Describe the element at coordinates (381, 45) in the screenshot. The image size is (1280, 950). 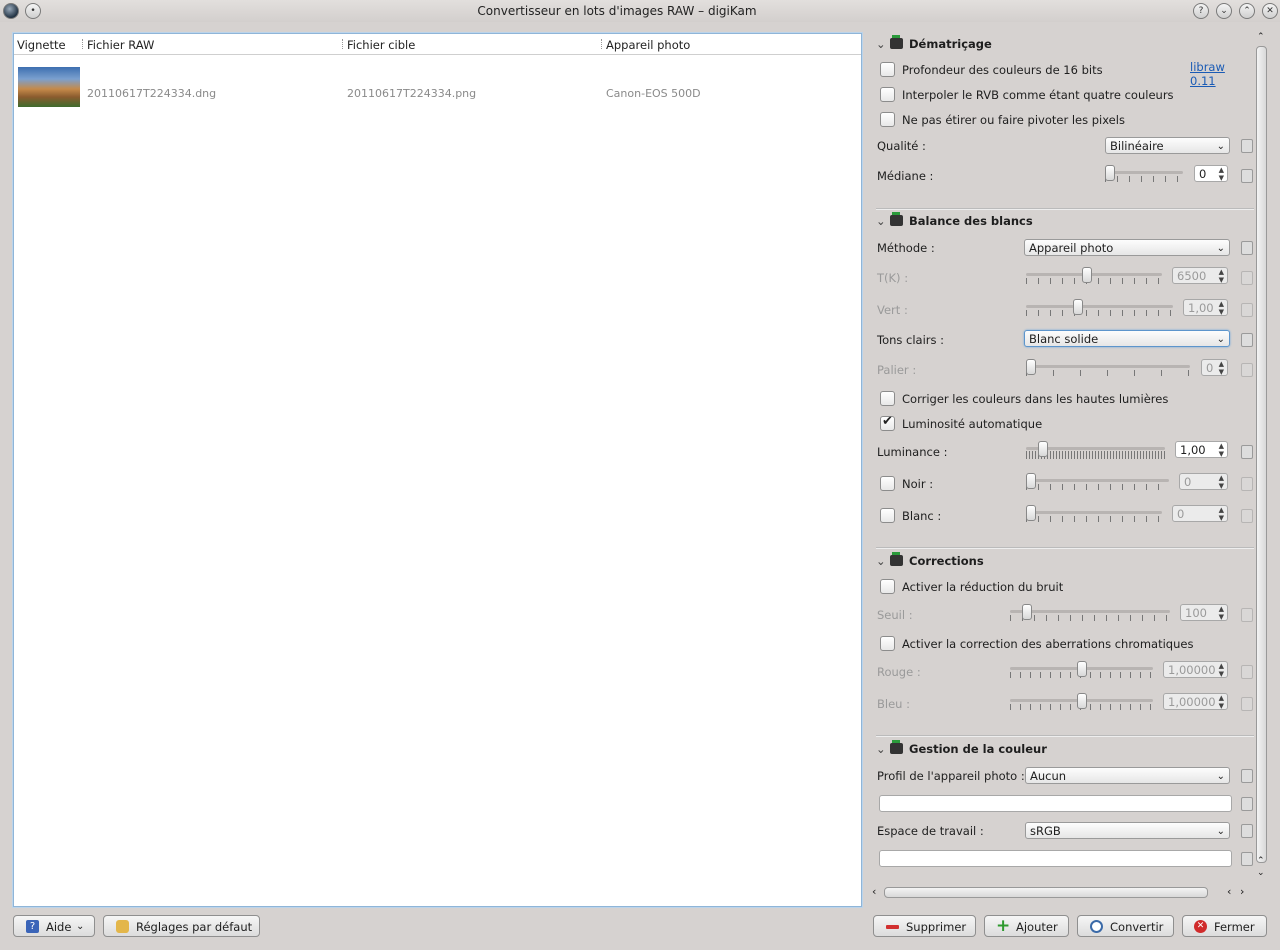
I see `column-target-file: Fichier cible` at that location.